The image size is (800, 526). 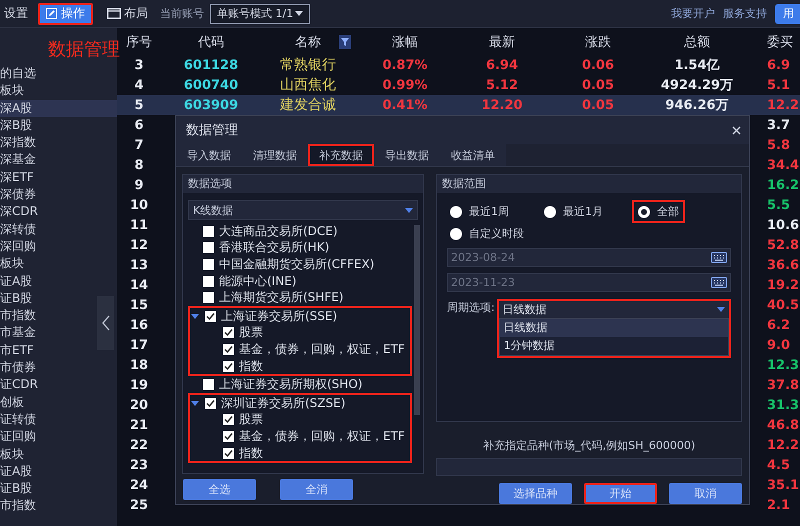 I want to click on table-cell-text: 9.0, so click(x=779, y=345).